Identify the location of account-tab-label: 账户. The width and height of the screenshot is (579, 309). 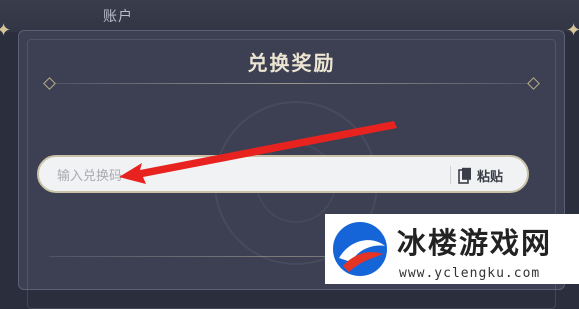
(118, 16).